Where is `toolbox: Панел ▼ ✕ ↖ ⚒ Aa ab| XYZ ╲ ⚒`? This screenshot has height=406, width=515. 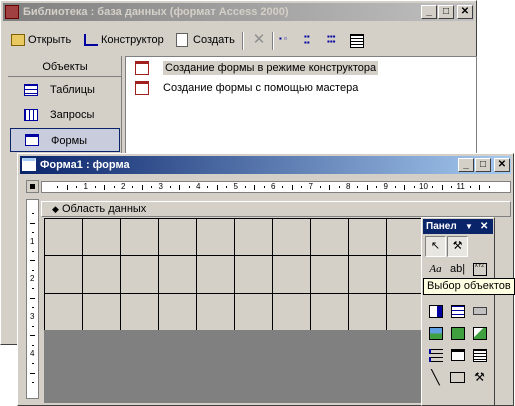 toolbox: Панел ▼ ✕ ↖ ⚒ Aa ab| XYZ ╲ ⚒ is located at coordinates (458, 311).